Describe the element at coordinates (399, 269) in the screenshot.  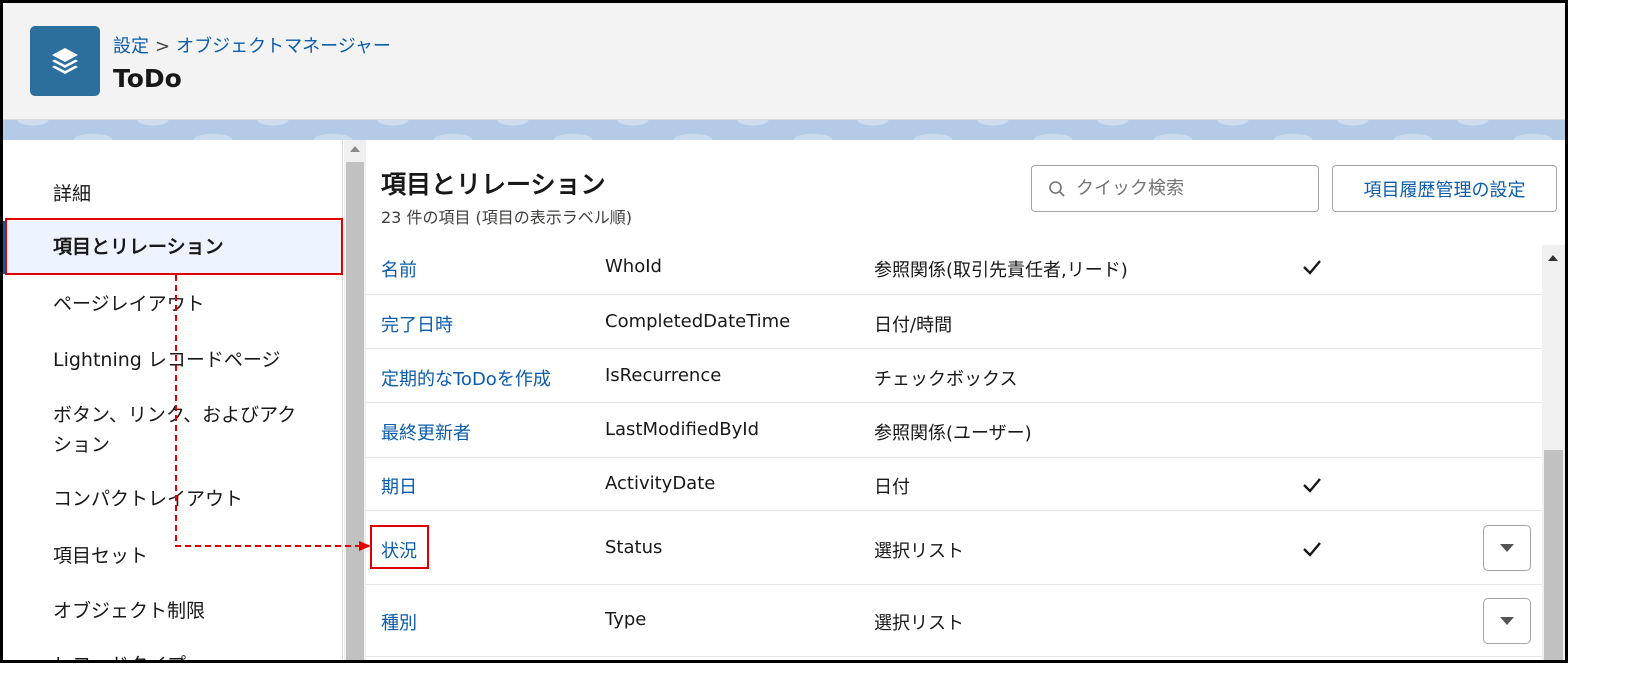
I see `field-label-link: 名前` at that location.